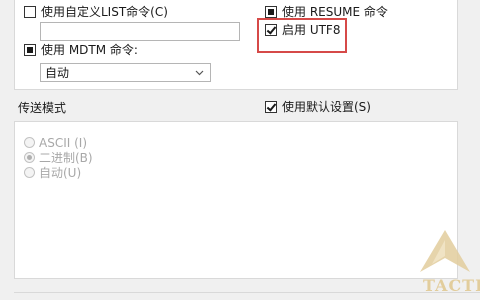  I want to click on radio-auto-label: 自动(U), so click(60, 173).